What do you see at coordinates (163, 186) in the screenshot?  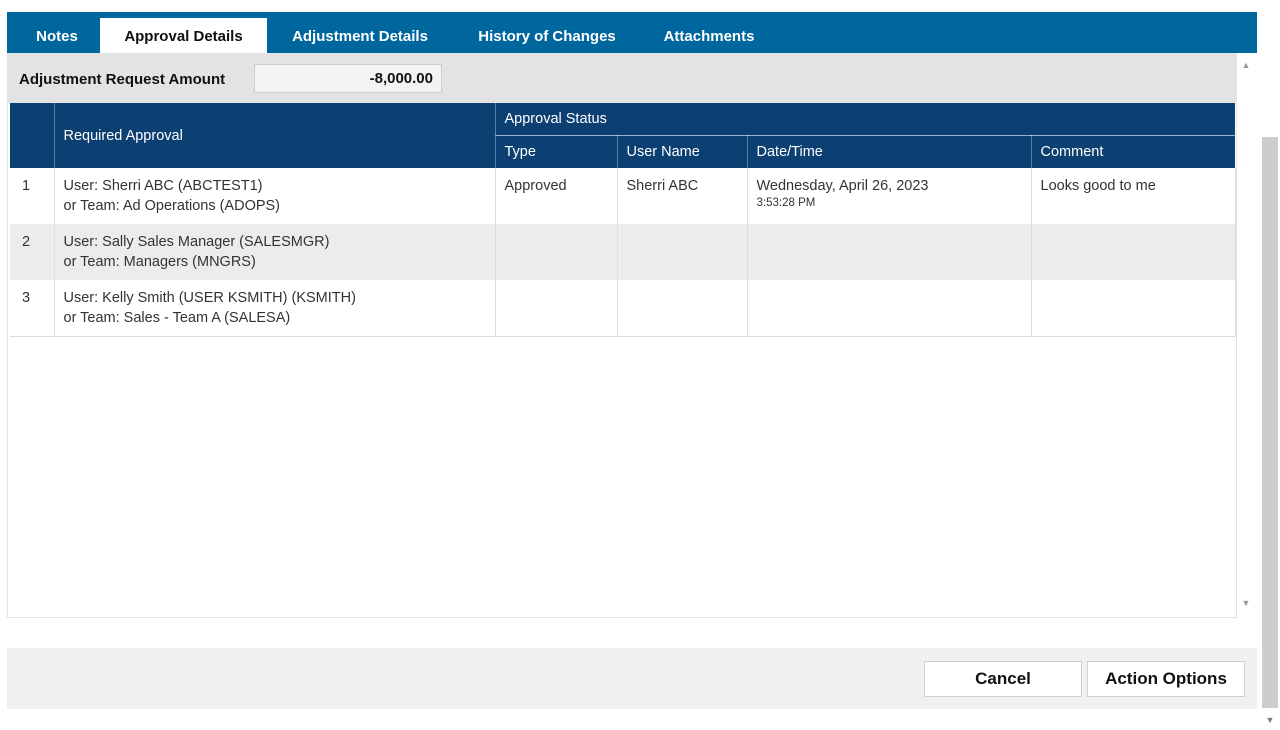 I see `approval-user: User: Sherri ABC (ABCTEST1)` at bounding box center [163, 186].